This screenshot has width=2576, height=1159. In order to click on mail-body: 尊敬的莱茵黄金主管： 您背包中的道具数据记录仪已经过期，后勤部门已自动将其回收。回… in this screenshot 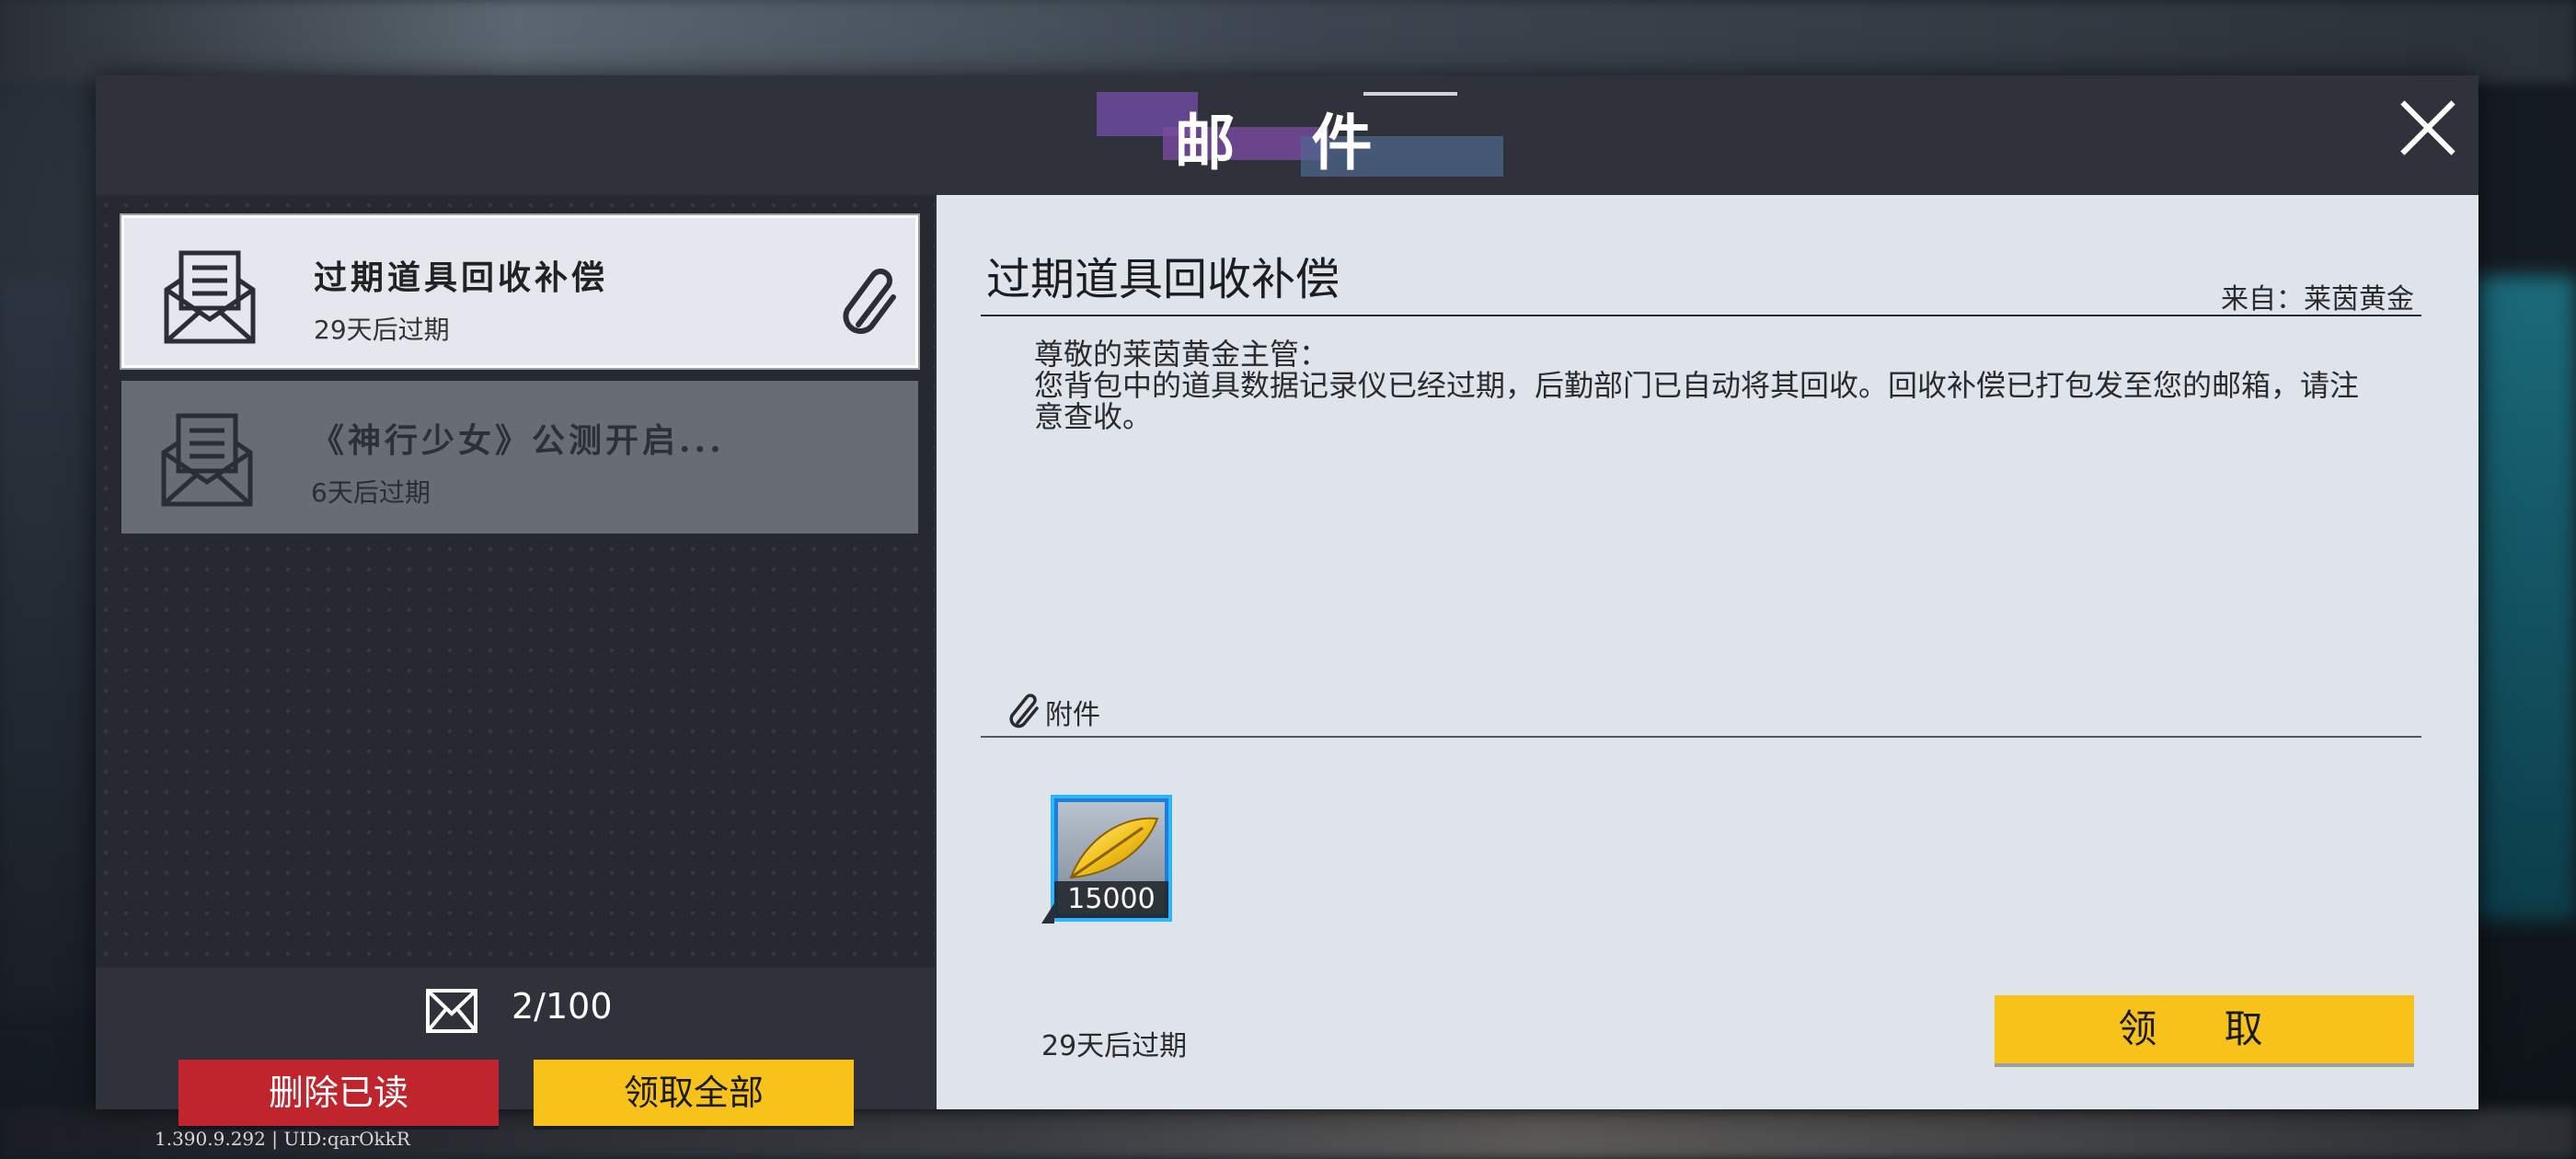, I will do `click(1701, 385)`.